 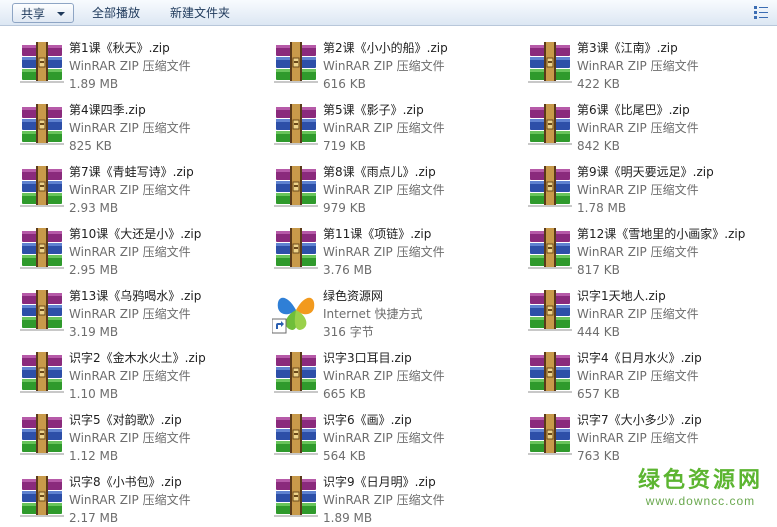 What do you see at coordinates (379, 482) in the screenshot?
I see `file-name: 识字9《日月明》.zip` at bounding box center [379, 482].